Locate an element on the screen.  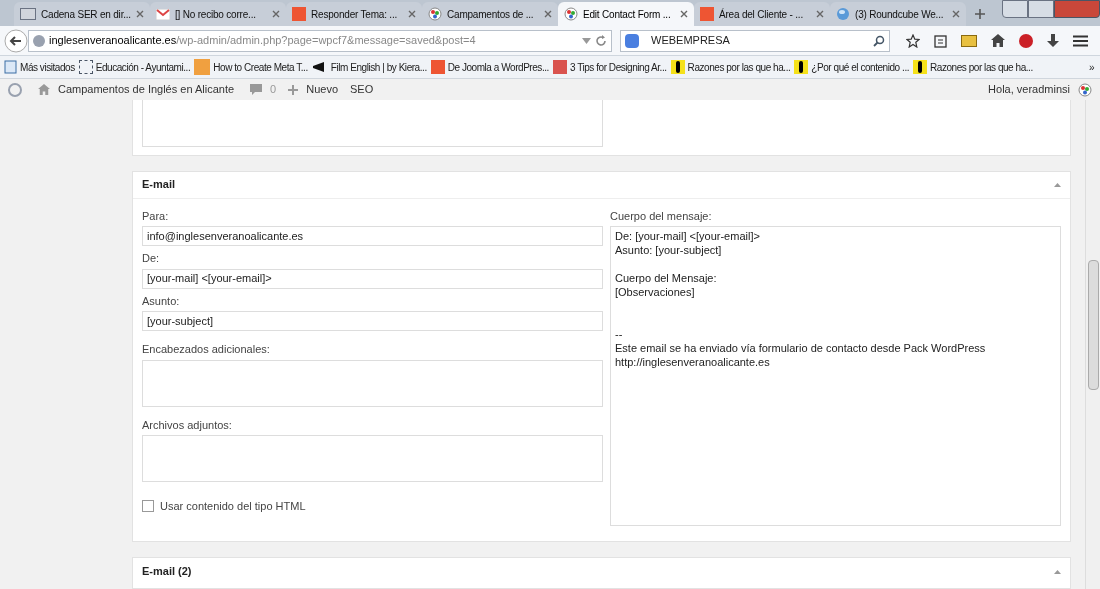
input-field: [your-subject] is located at coordinates (372, 321).